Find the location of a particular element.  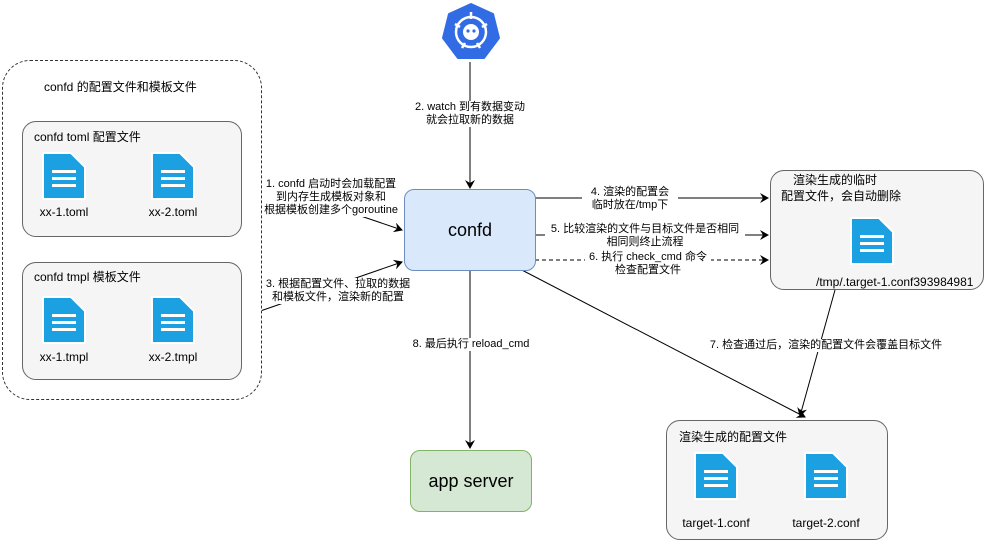

file-label: xx-2.tmpl is located at coordinates (173, 357).